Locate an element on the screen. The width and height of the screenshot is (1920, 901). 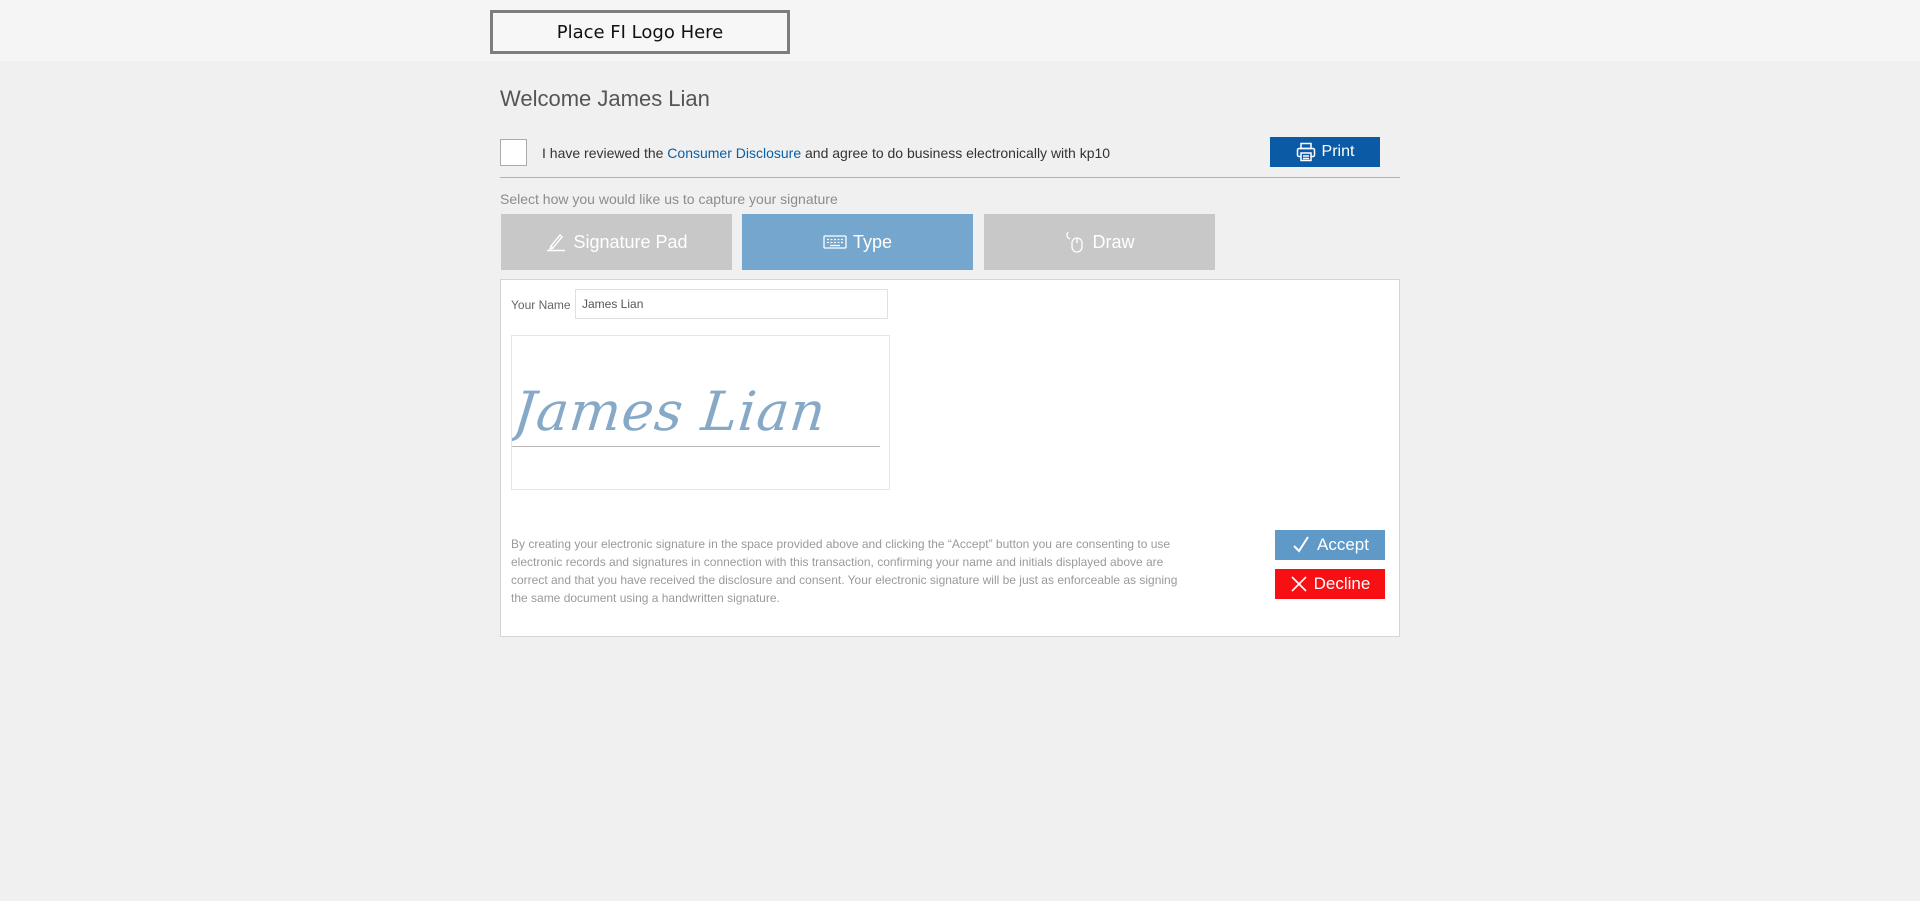
signature-preview-box: James Lian is located at coordinates (700, 412).